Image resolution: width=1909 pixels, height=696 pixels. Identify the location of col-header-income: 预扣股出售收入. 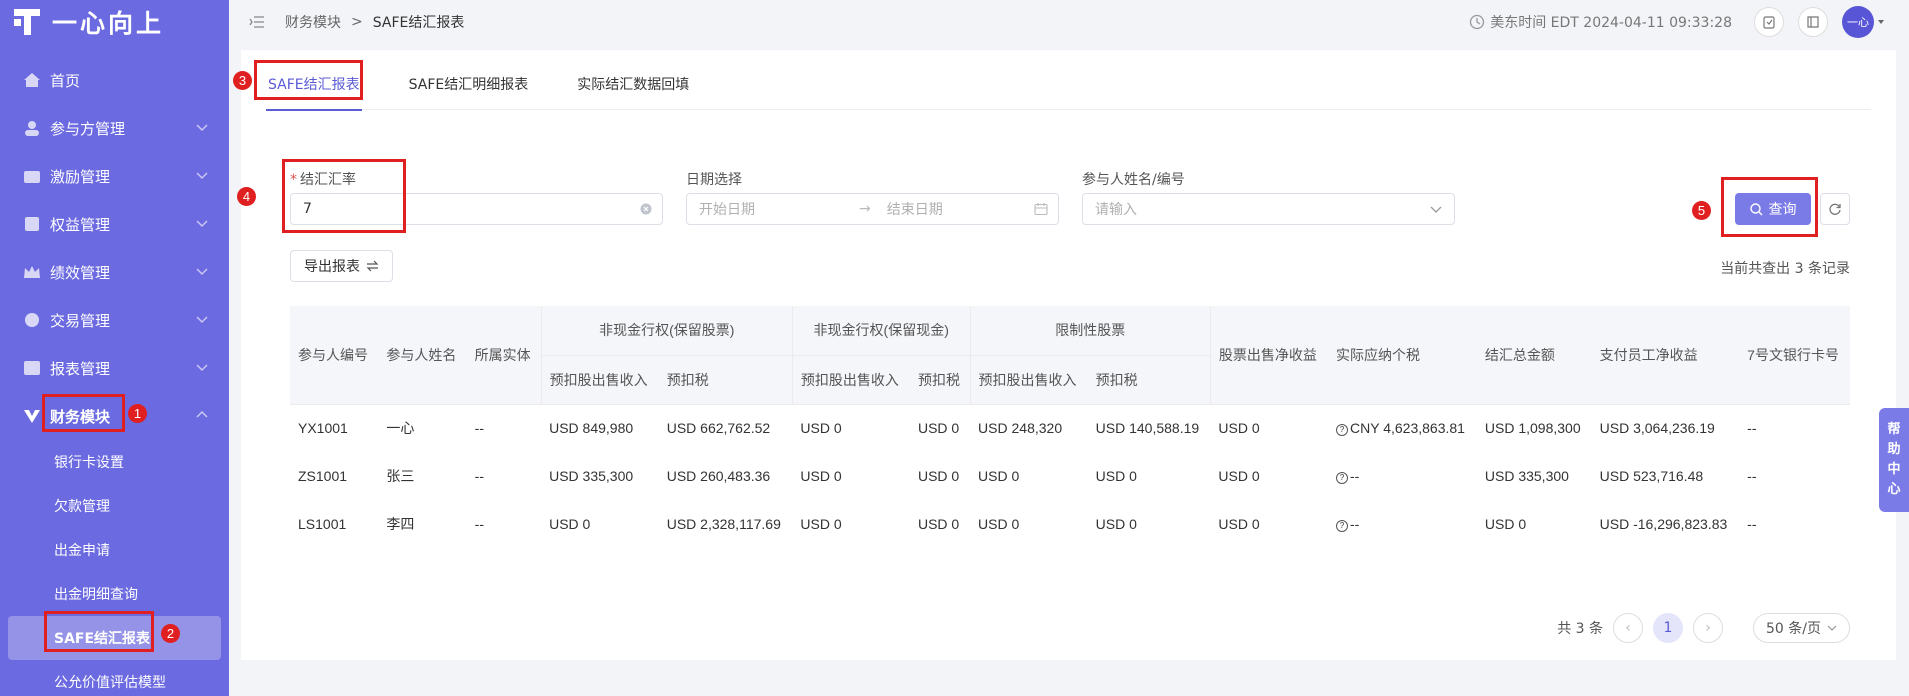
(599, 380).